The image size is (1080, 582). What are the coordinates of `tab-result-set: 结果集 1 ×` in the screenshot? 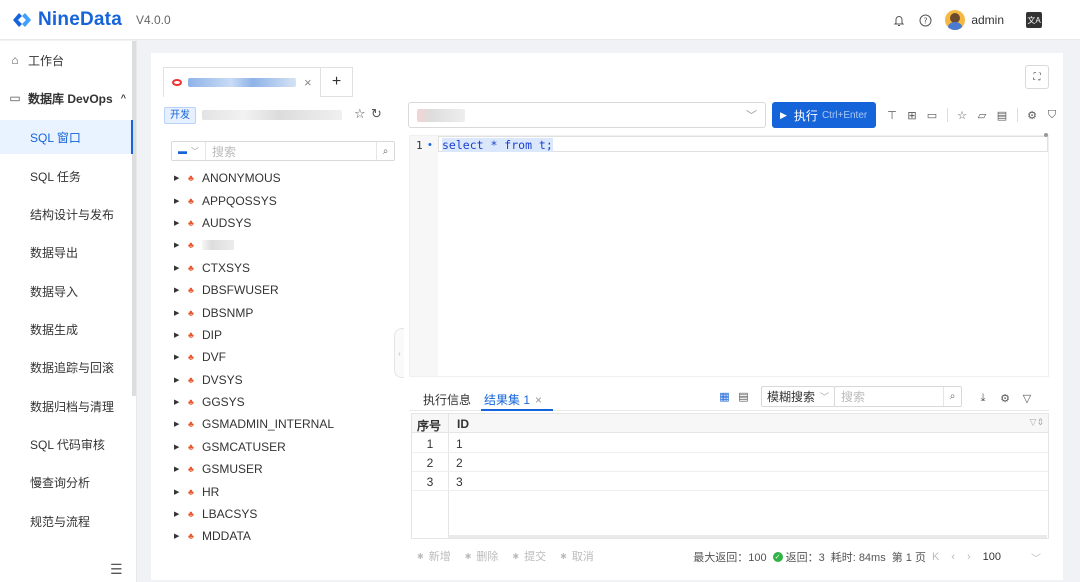 It's located at (513, 399).